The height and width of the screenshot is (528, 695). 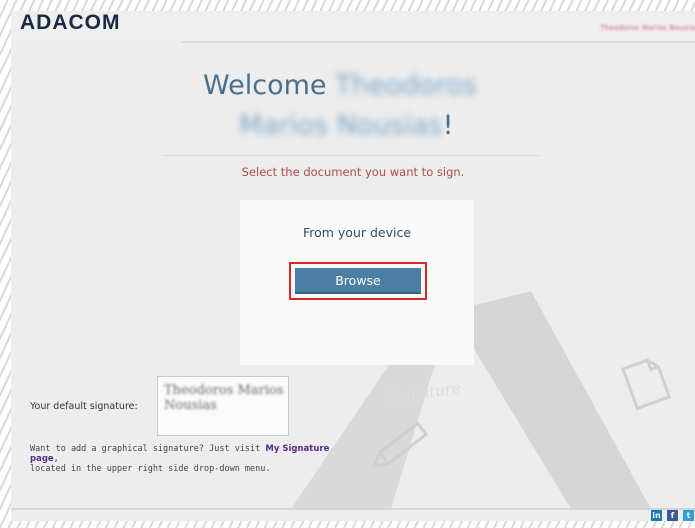 I want to click on linkedin-icon: in, so click(x=656, y=515).